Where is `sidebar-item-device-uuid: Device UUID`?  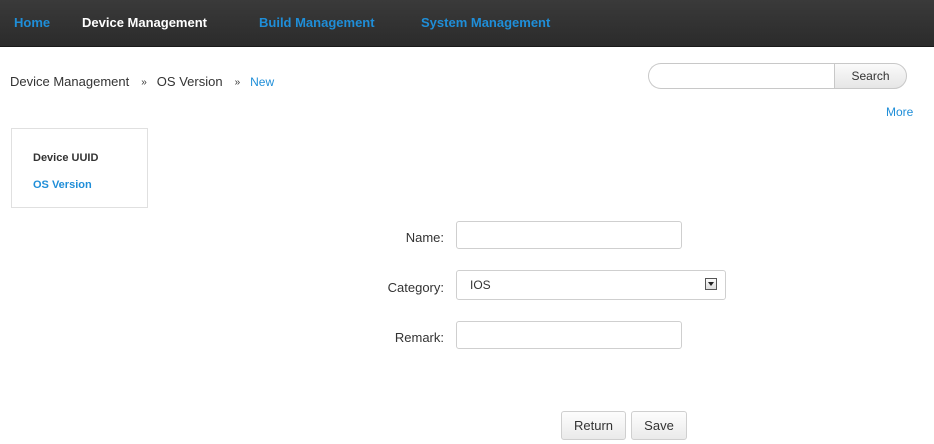
sidebar-item-device-uuid: Device UUID is located at coordinates (65, 158).